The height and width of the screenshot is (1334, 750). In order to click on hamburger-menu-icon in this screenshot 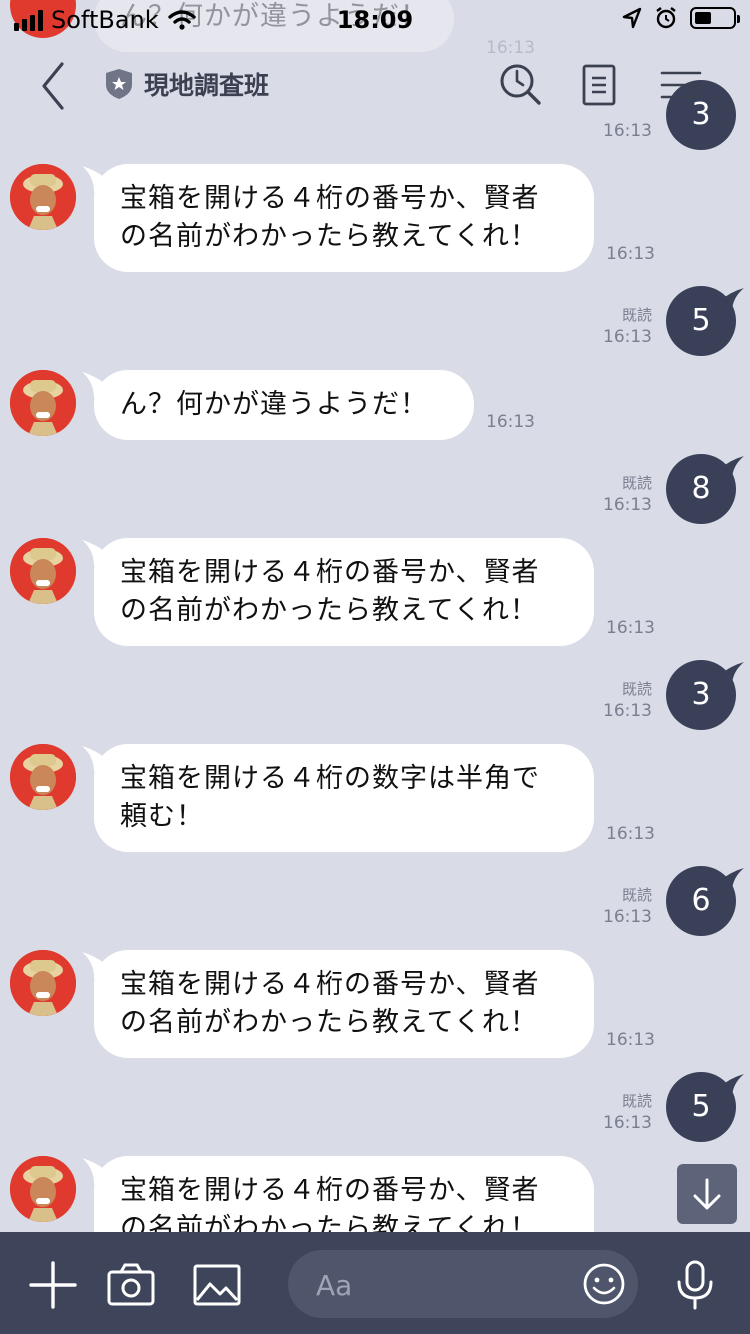, I will do `click(681, 85)`.